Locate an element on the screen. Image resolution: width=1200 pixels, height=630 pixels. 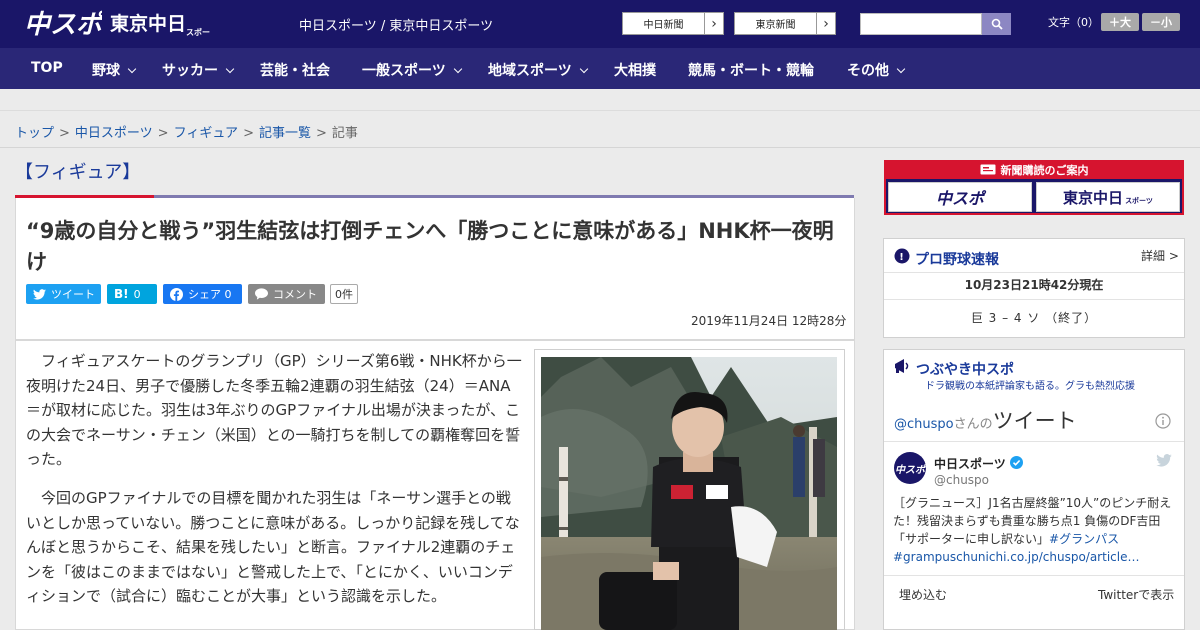
font-decrease-button: －小 is located at coordinates (1161, 22).